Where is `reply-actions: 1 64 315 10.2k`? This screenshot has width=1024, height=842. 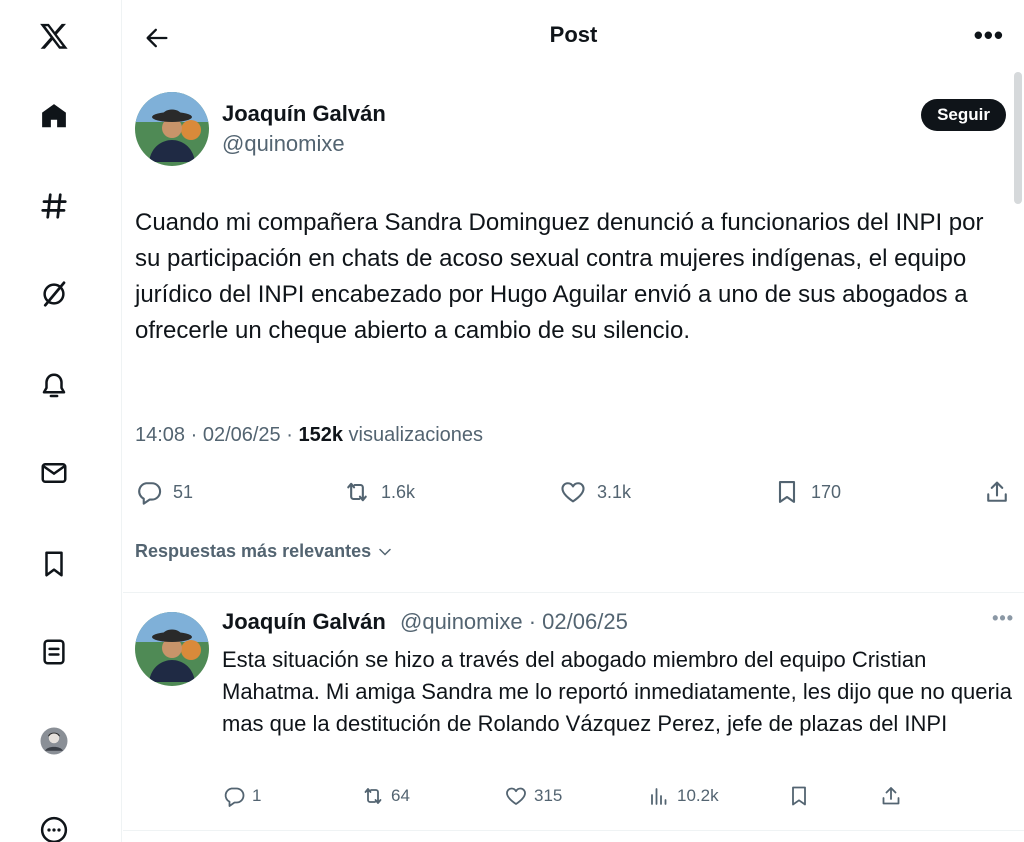
reply-actions: 1 64 315 10.2k is located at coordinates (573, 796).